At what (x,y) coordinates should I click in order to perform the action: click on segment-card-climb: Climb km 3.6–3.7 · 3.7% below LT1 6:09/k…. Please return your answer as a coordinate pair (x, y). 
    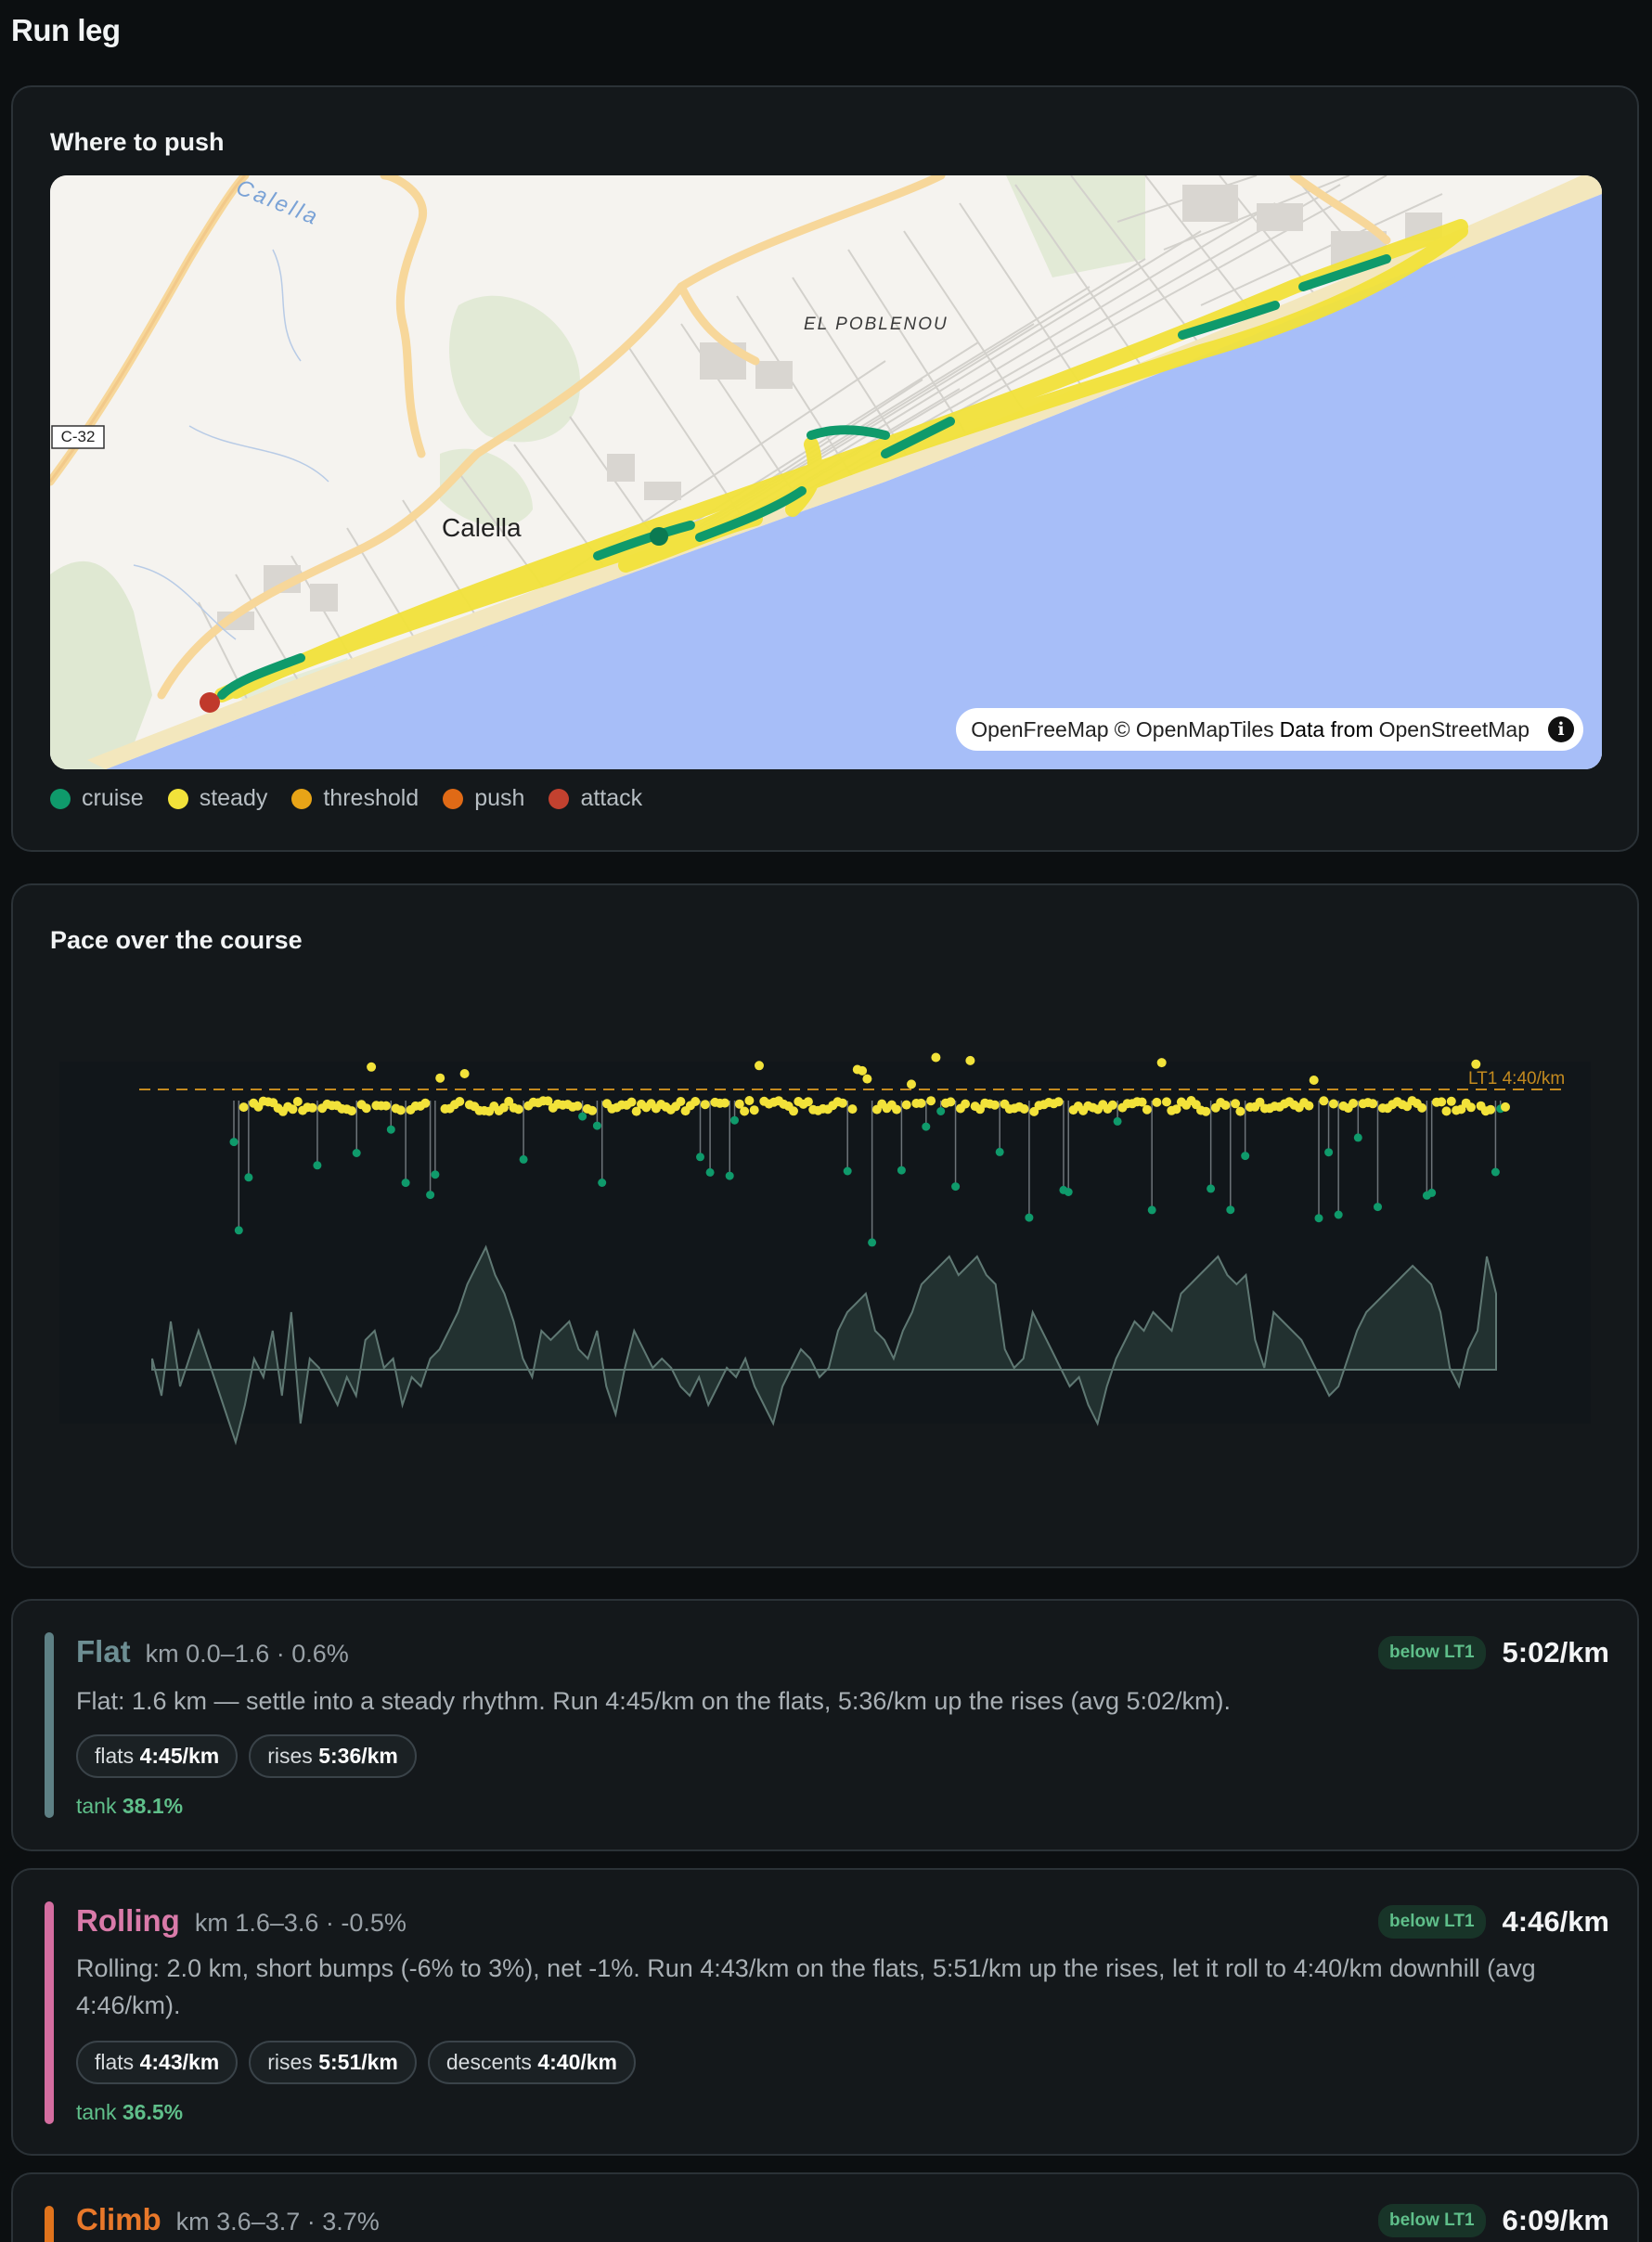
    Looking at the image, I should click on (825, 2207).